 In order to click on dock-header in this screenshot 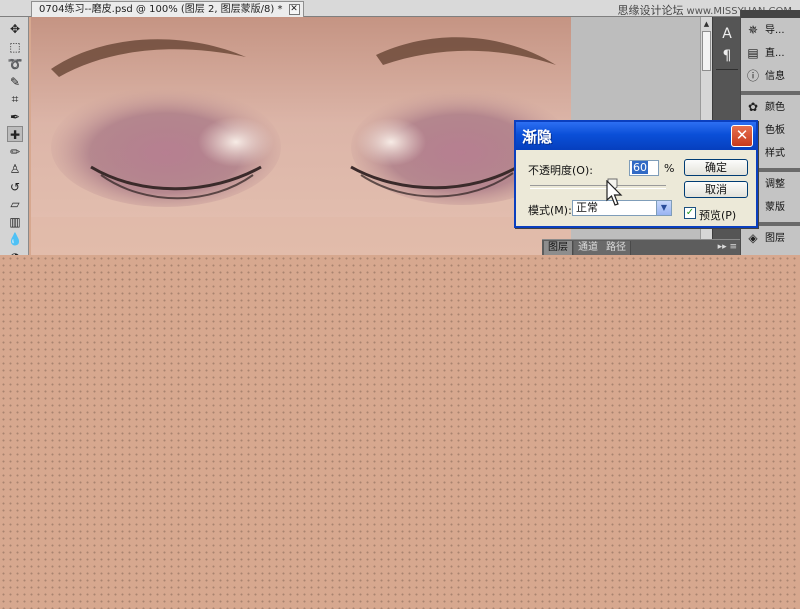, I will do `click(770, 14)`.